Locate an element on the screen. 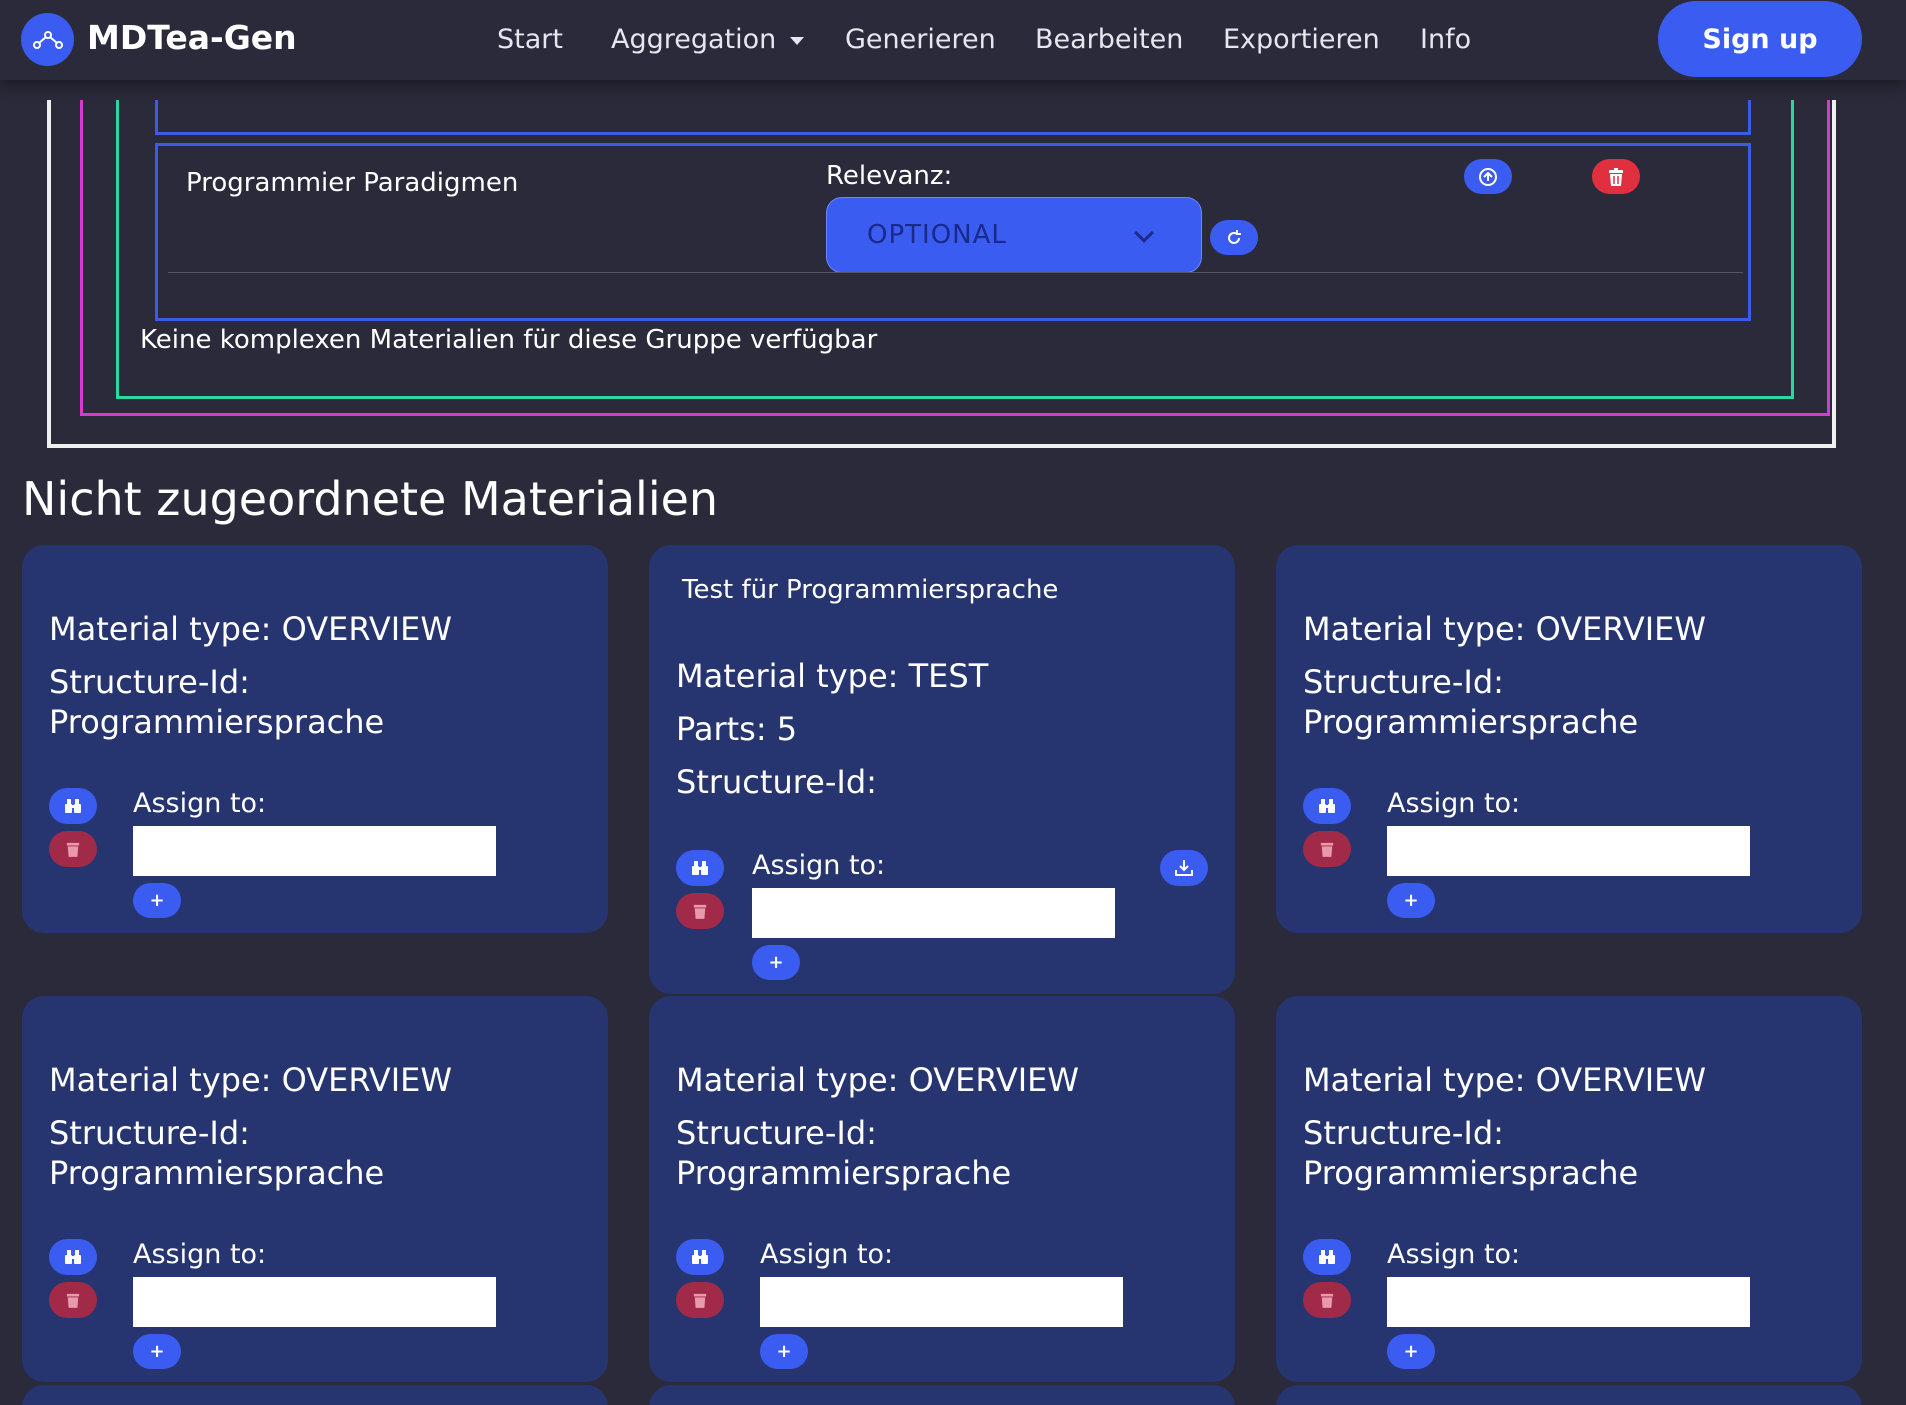  arrow-up-circle-icon is located at coordinates (1488, 176).